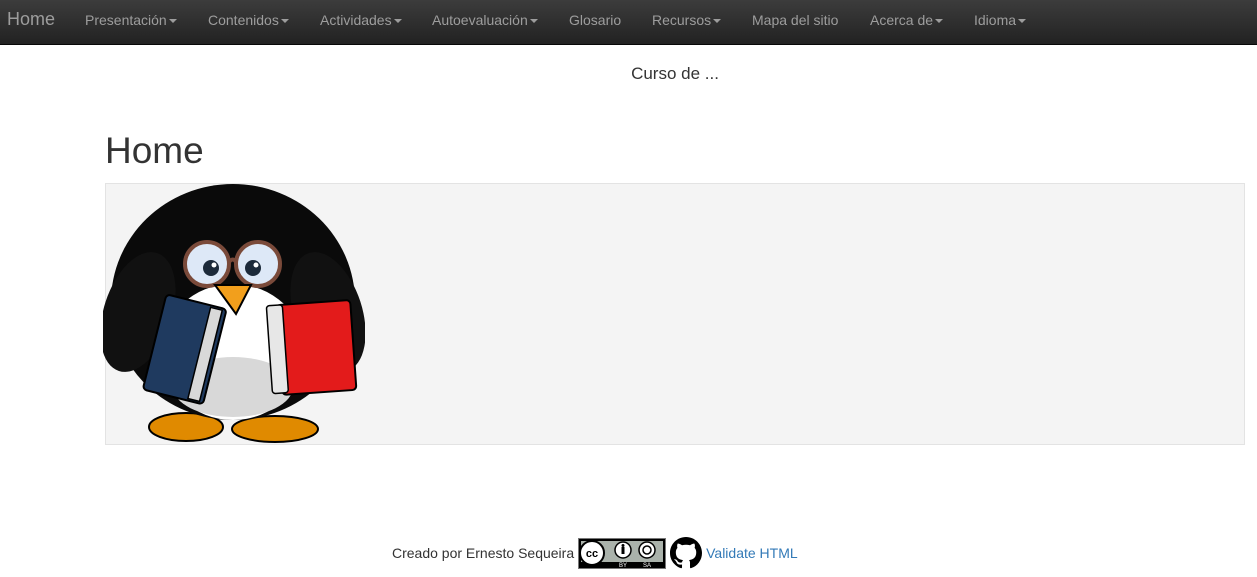 The height and width of the screenshot is (577, 1257). I want to click on nav-autoevaluacion: Autoevaluación, so click(485, 20).